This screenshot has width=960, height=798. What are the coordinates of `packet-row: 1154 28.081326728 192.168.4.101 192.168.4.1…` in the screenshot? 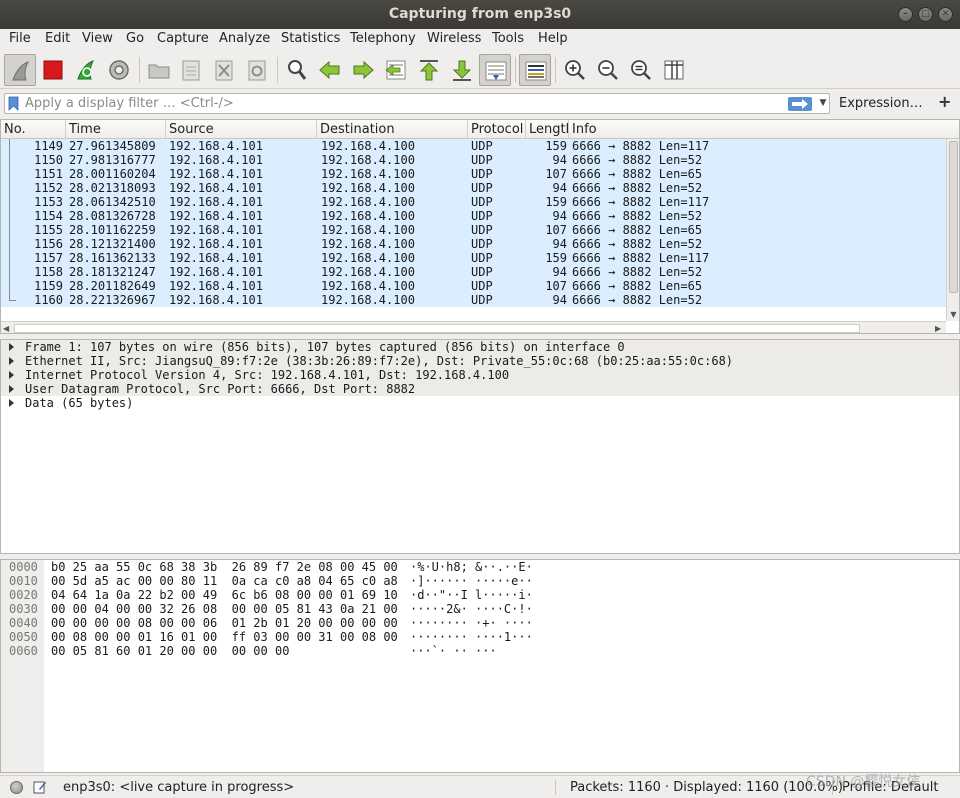 It's located at (473, 216).